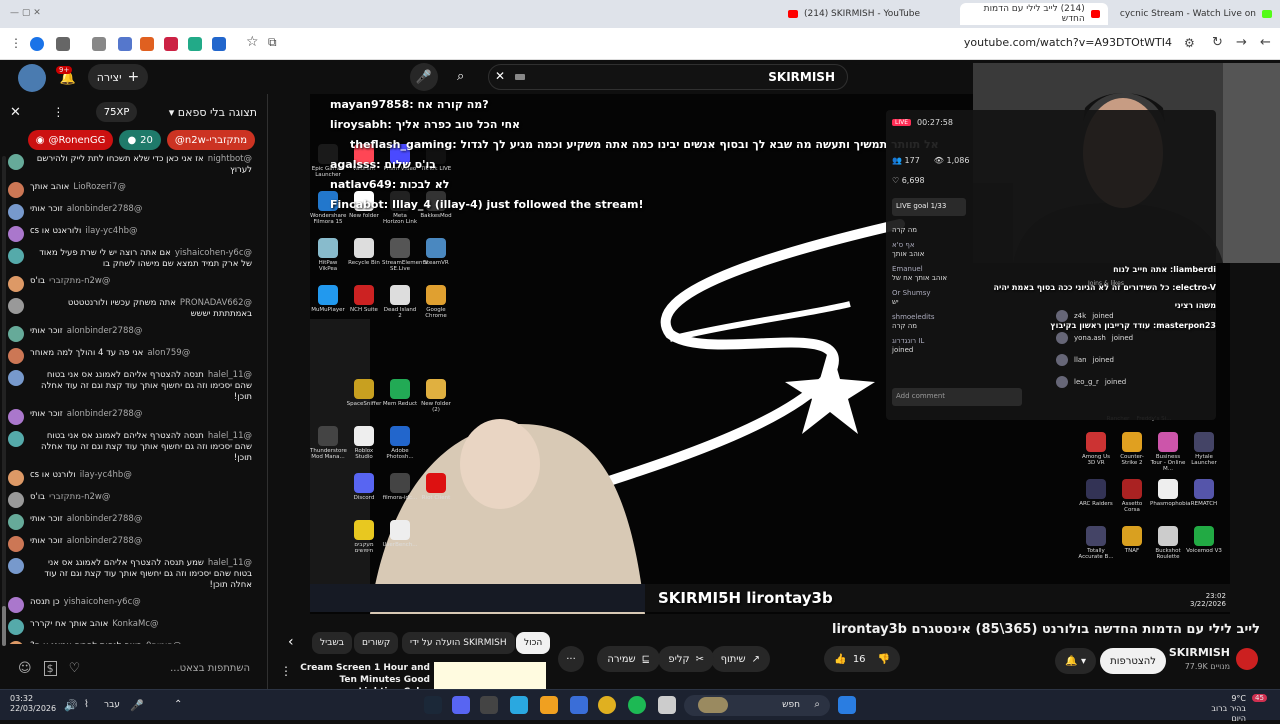 Image resolution: width=1280 pixels, height=724 pixels. Describe the element at coordinates (163, 642) in the screenshot. I see `chat-author: @חומוס0` at that location.